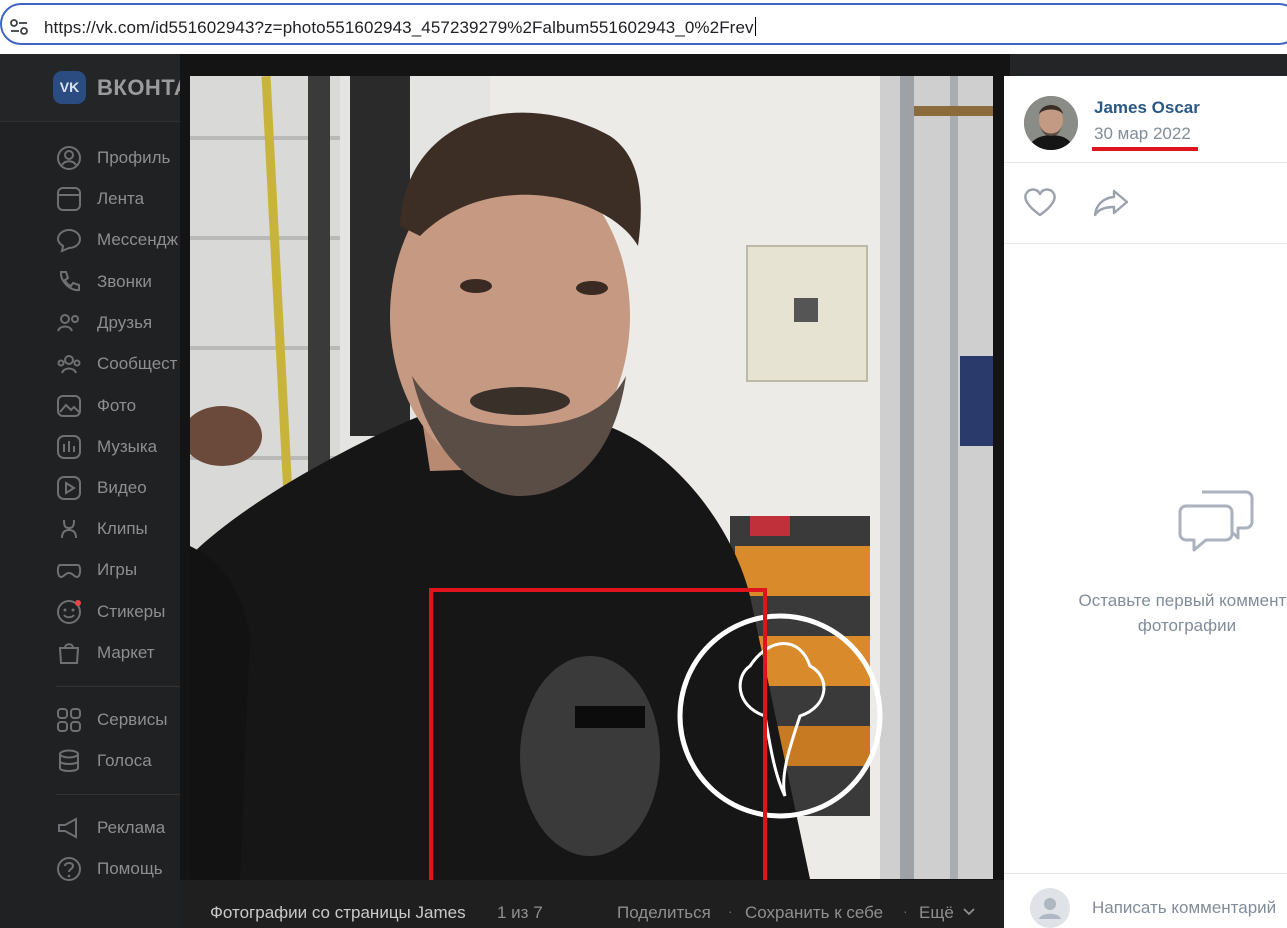  I want to click on sidebar-item-music: Музыка, so click(126, 447).